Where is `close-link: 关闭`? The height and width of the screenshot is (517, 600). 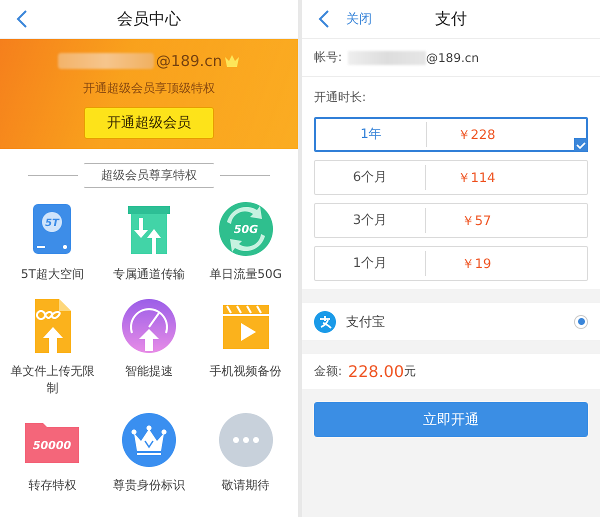 close-link: 关闭 is located at coordinates (359, 19).